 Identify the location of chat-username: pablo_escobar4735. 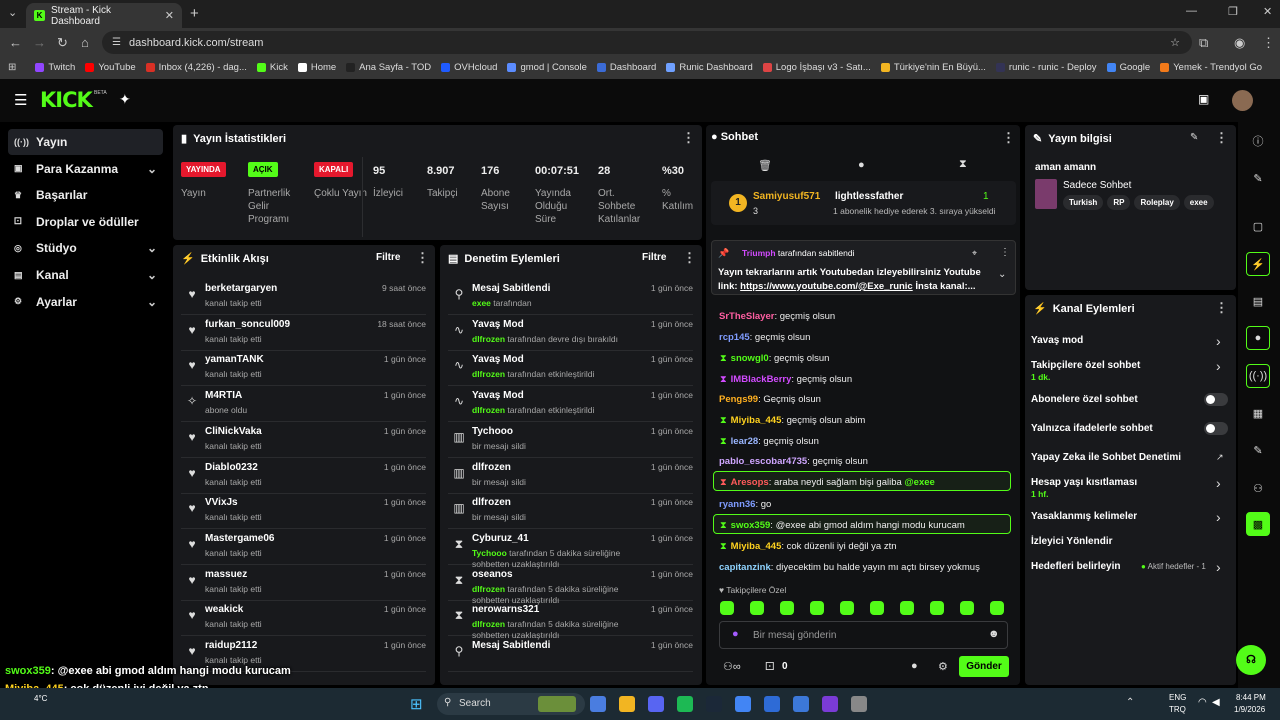
(763, 461).